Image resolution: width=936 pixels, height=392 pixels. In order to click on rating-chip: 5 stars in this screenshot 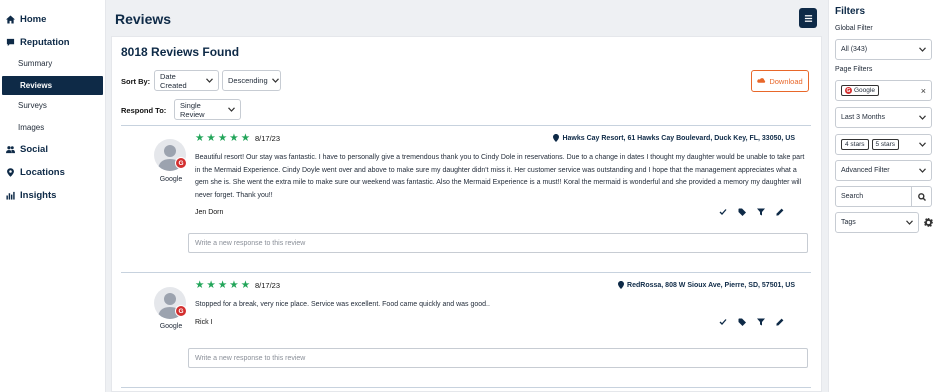, I will do `click(885, 144)`.